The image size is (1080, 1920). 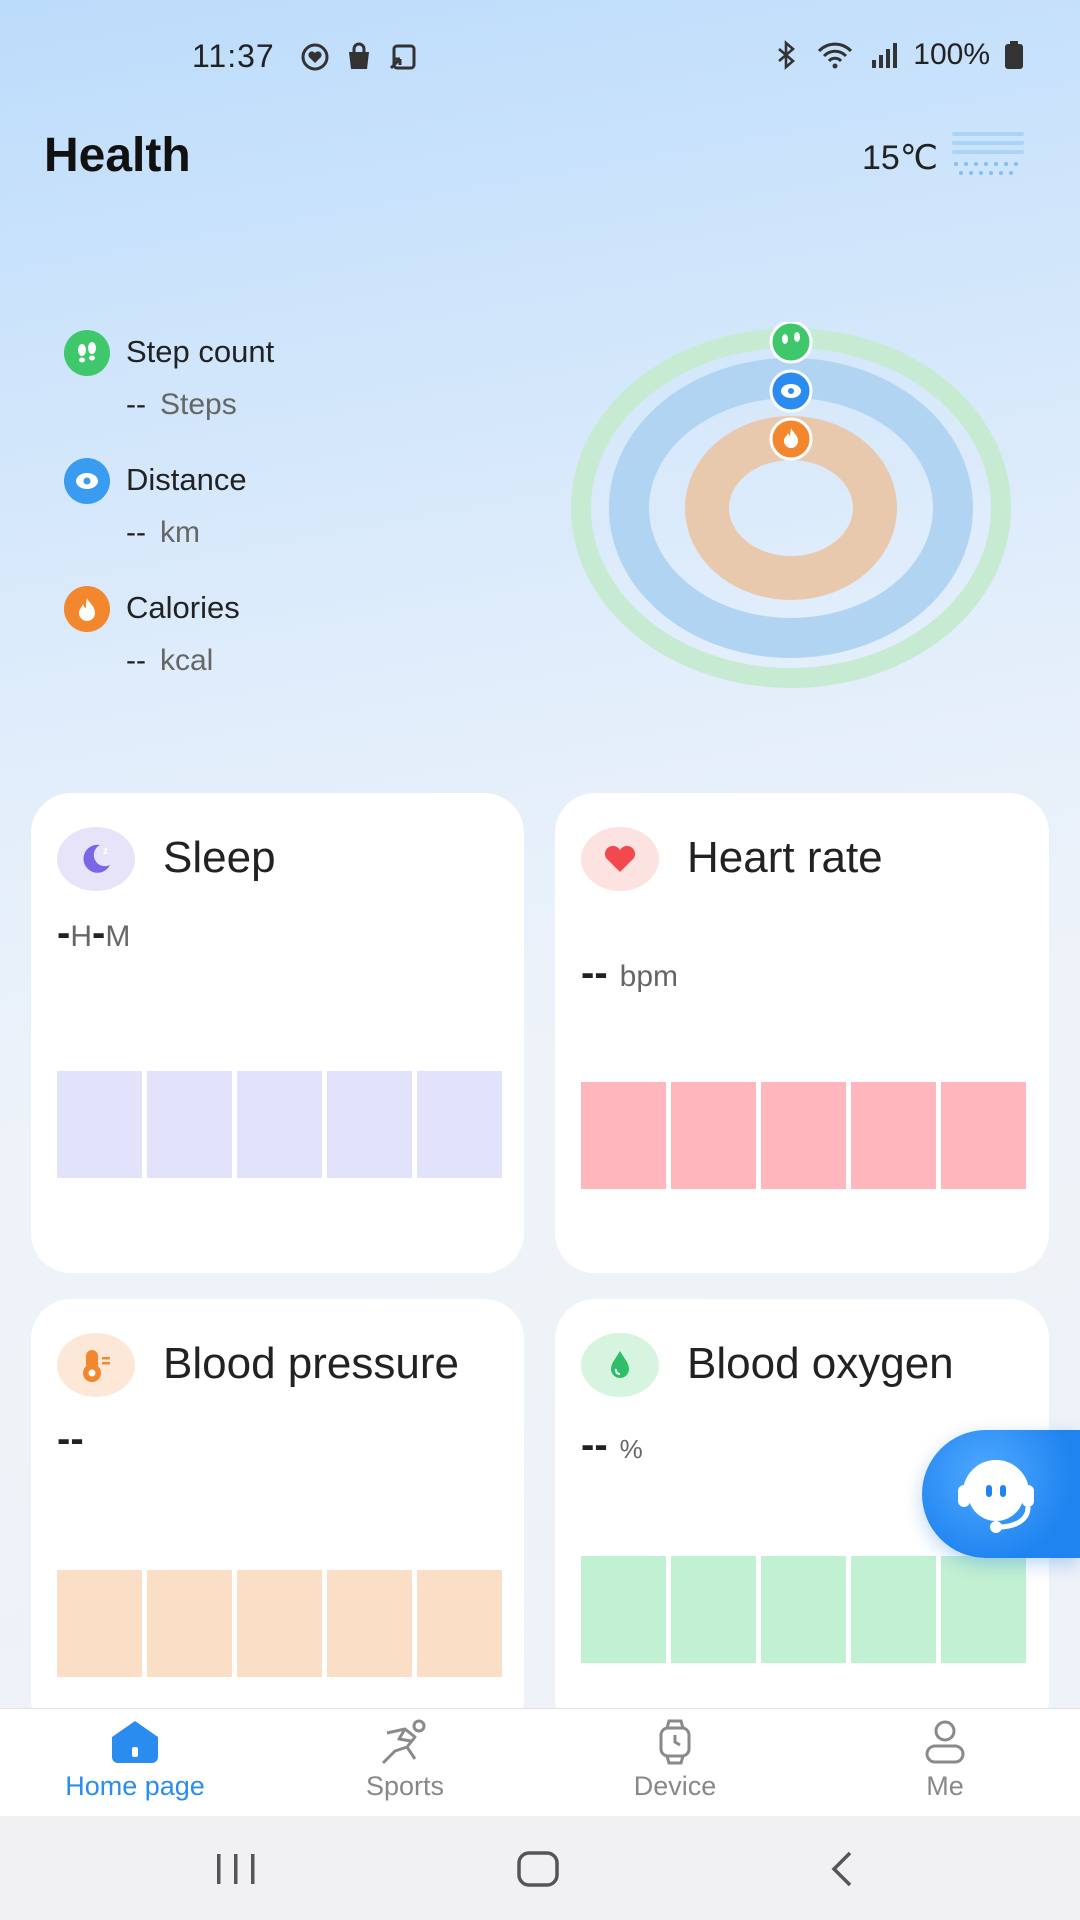 What do you see at coordinates (791, 508) in the screenshot?
I see `activity-rings` at bounding box center [791, 508].